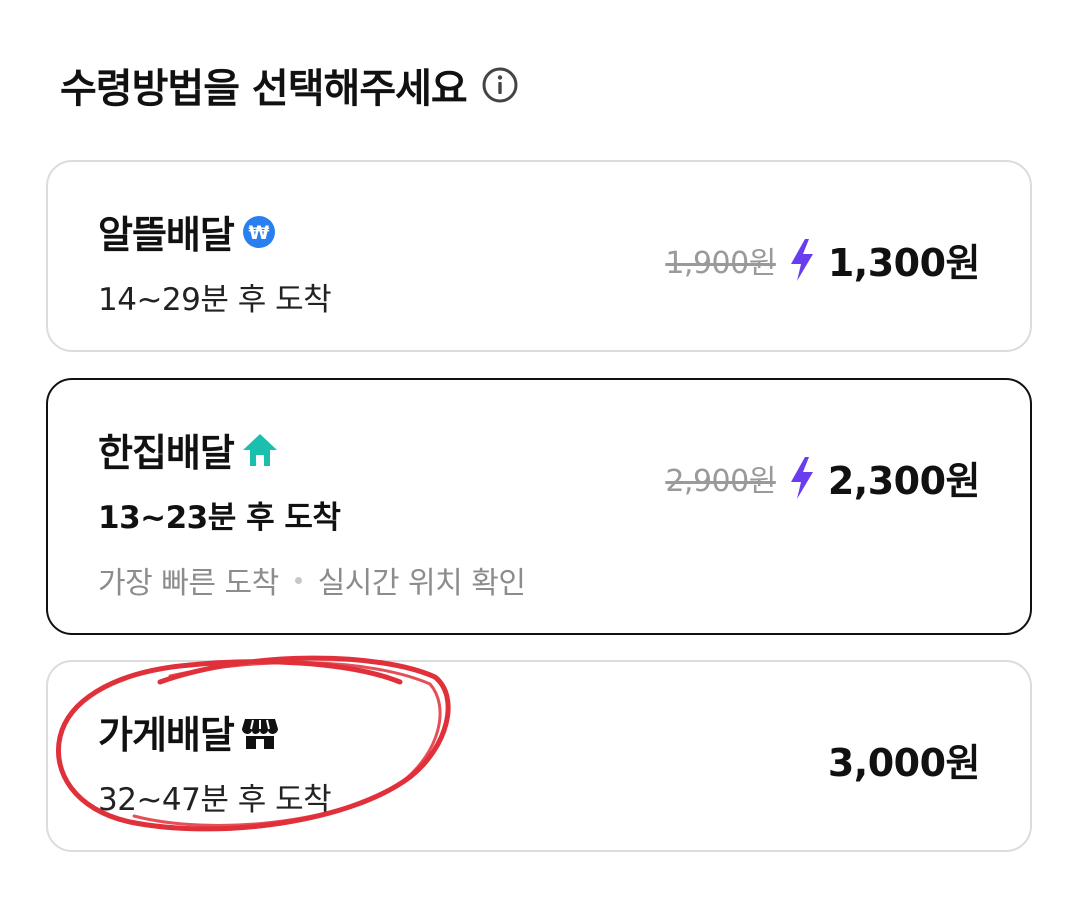  Describe the element at coordinates (904, 763) in the screenshot. I see `price: 3,000원` at that location.